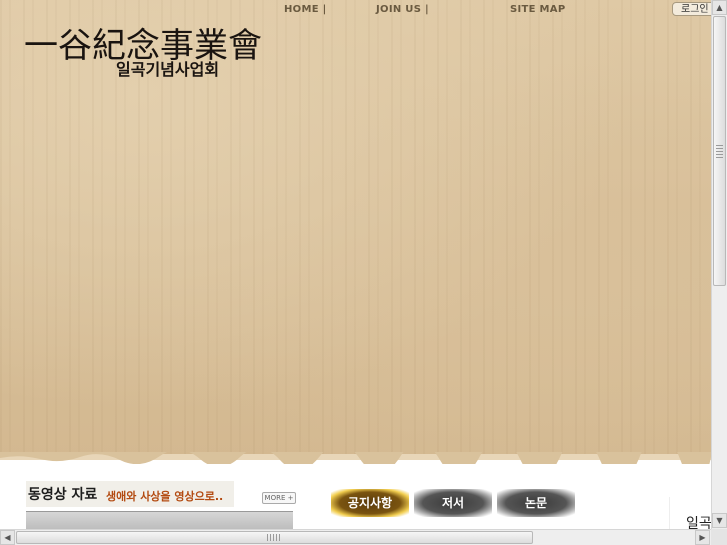 This screenshot has width=727, height=545. What do you see at coordinates (279, 498) in the screenshot?
I see `video-more-button: MORE +` at bounding box center [279, 498].